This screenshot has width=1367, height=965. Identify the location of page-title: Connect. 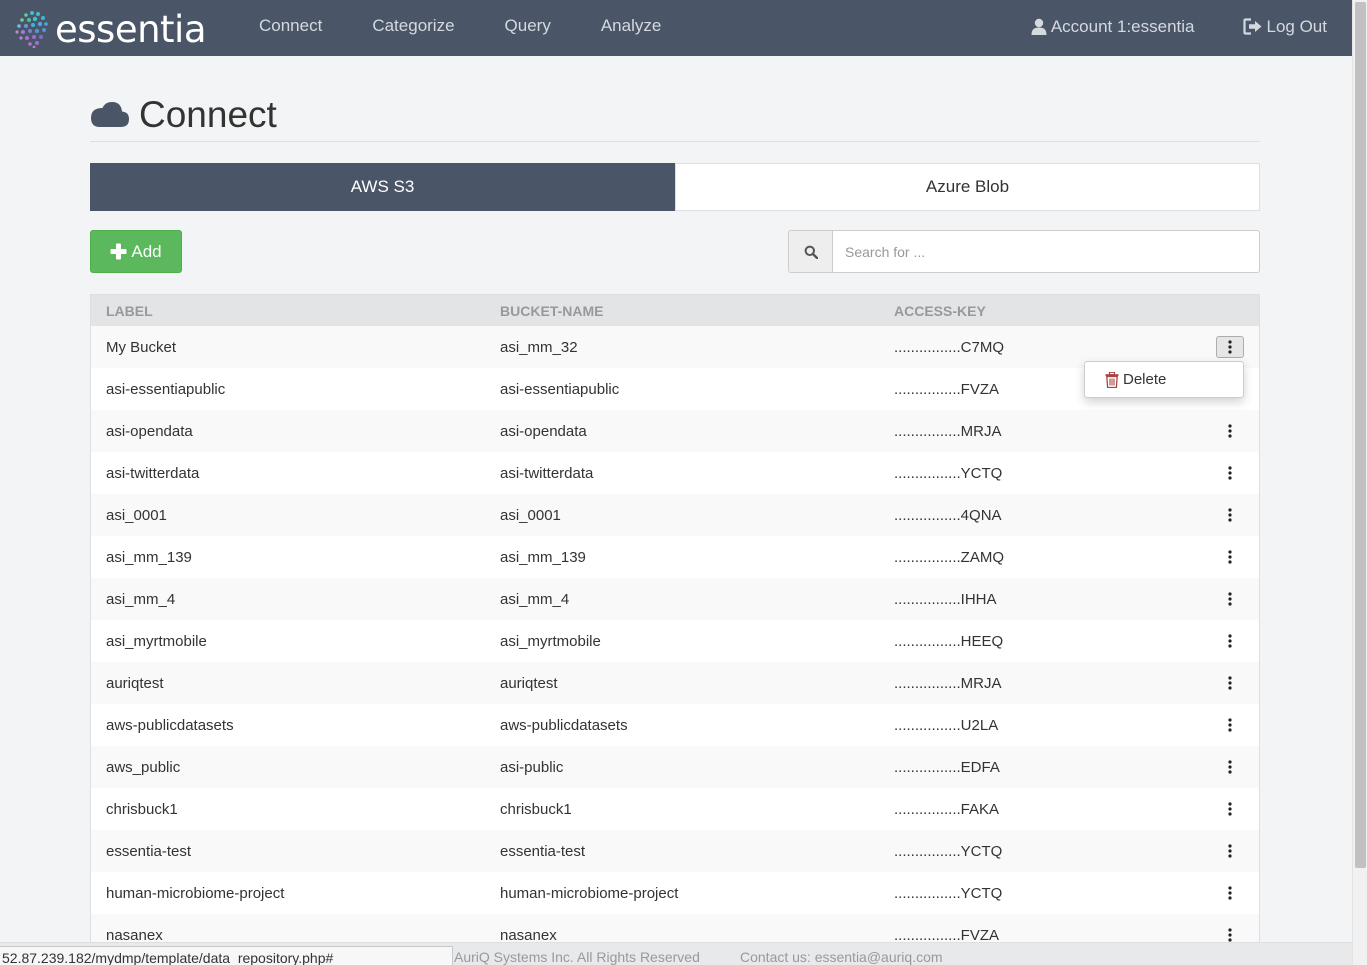
(208, 114).